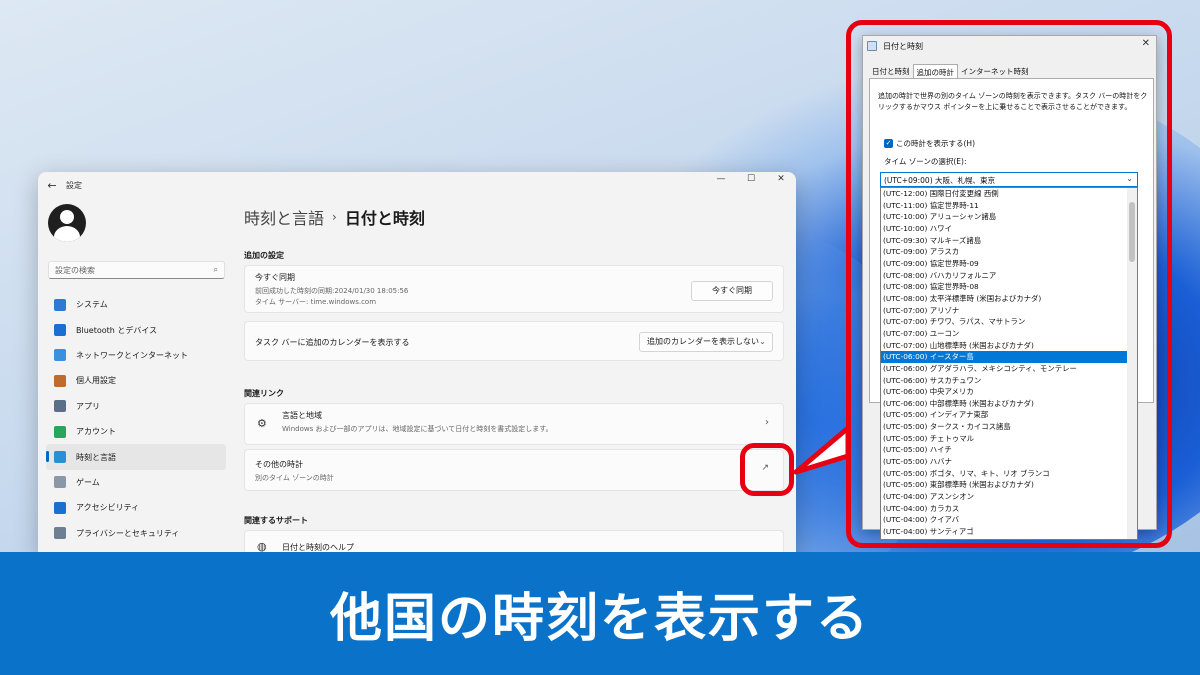 This screenshot has height=675, width=1200. I want to click on sidebar-item-label: システム, so click(92, 305).